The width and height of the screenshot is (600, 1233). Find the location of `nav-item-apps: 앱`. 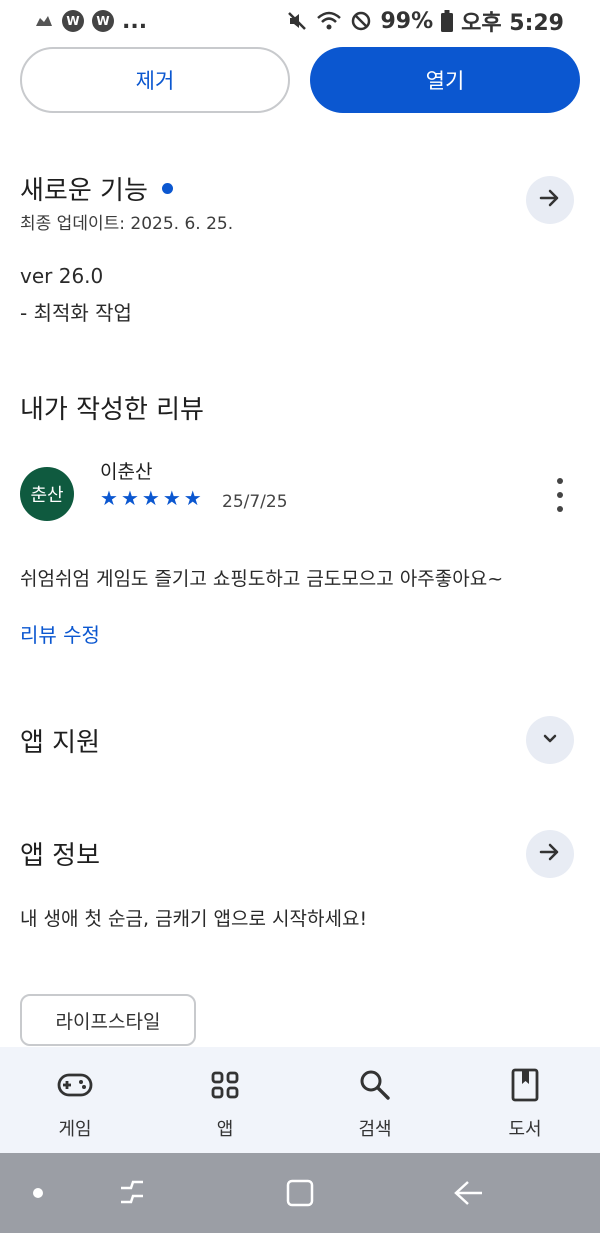

nav-item-apps: 앱 is located at coordinates (225, 1100).